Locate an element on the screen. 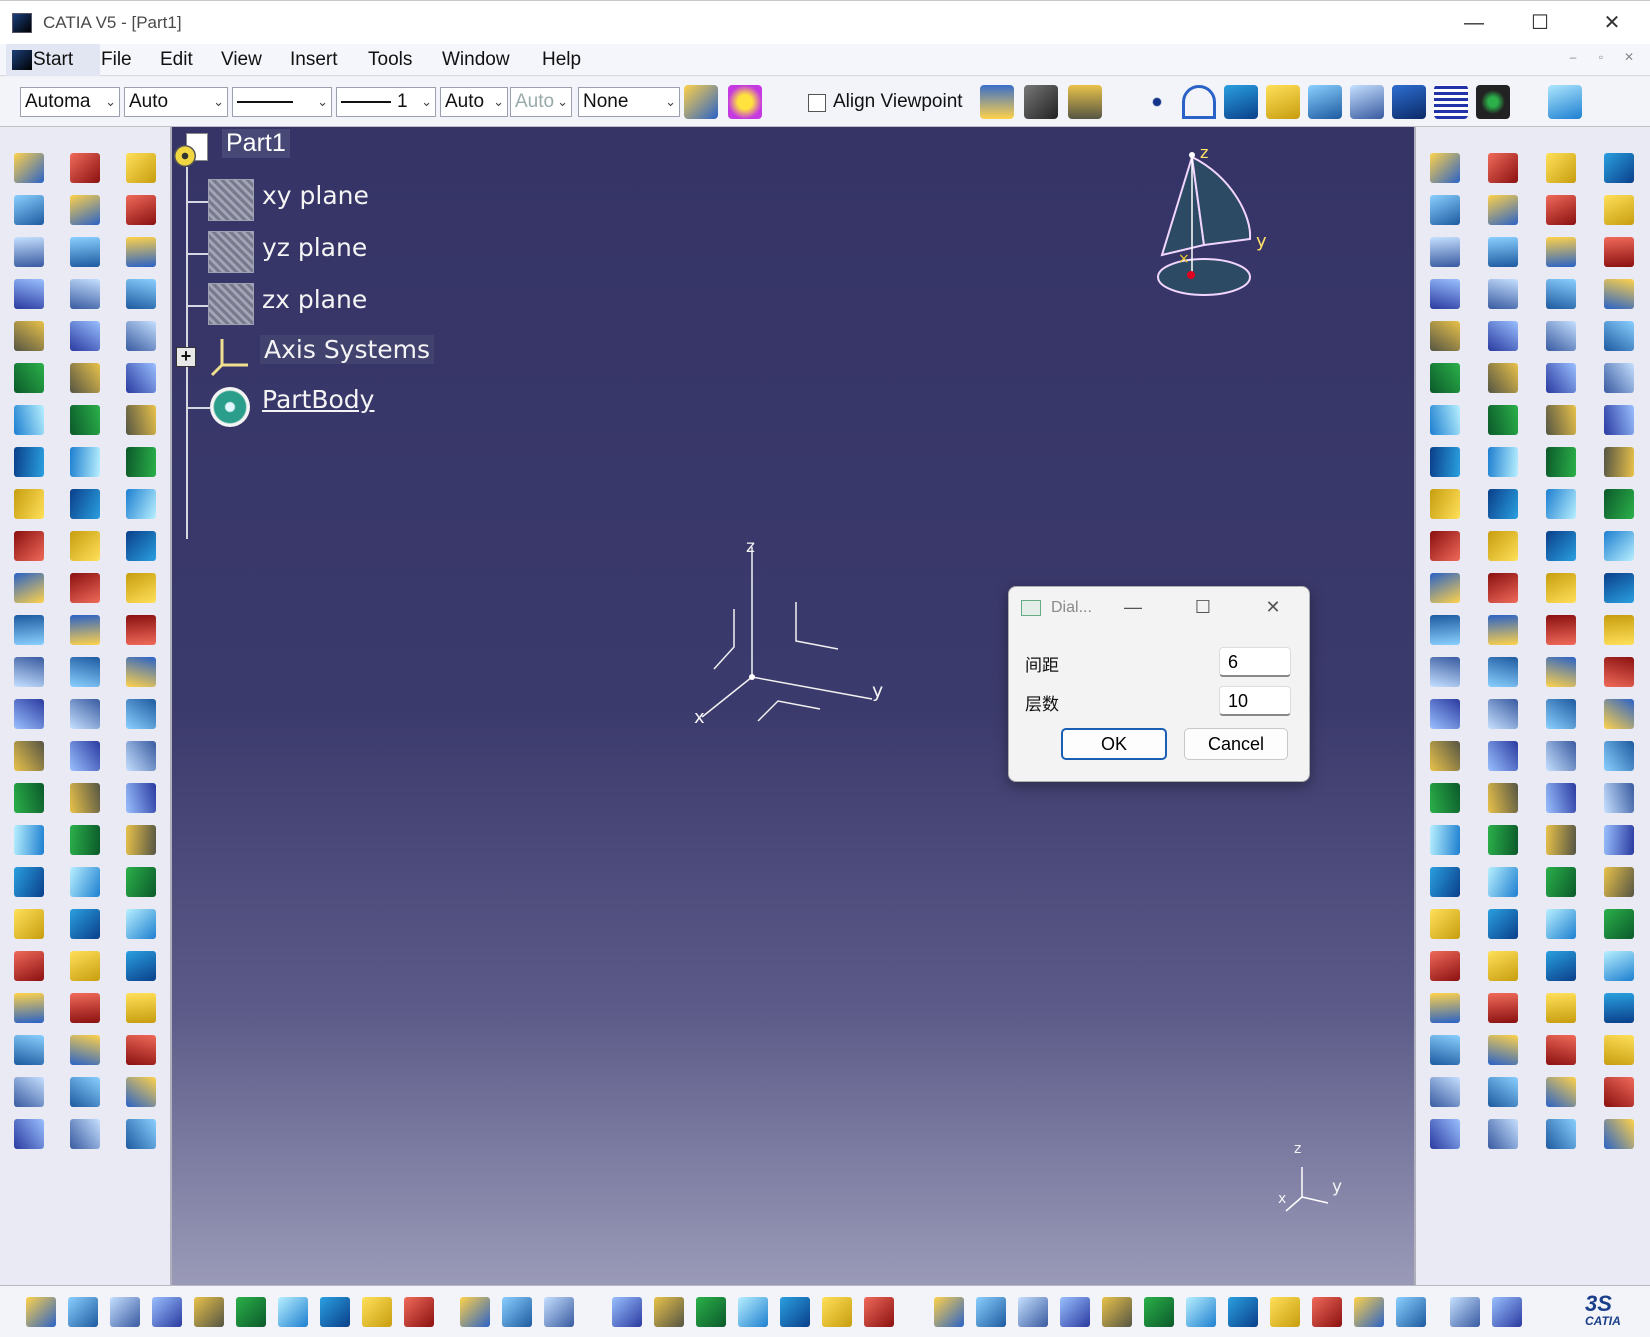 This screenshot has height=1337, width=1650. measure-between-icon is located at coordinates (997, 102).